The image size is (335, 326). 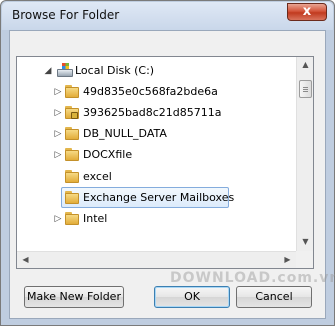 What do you see at coordinates (307, 12) in the screenshot?
I see `close-button: x` at bounding box center [307, 12].